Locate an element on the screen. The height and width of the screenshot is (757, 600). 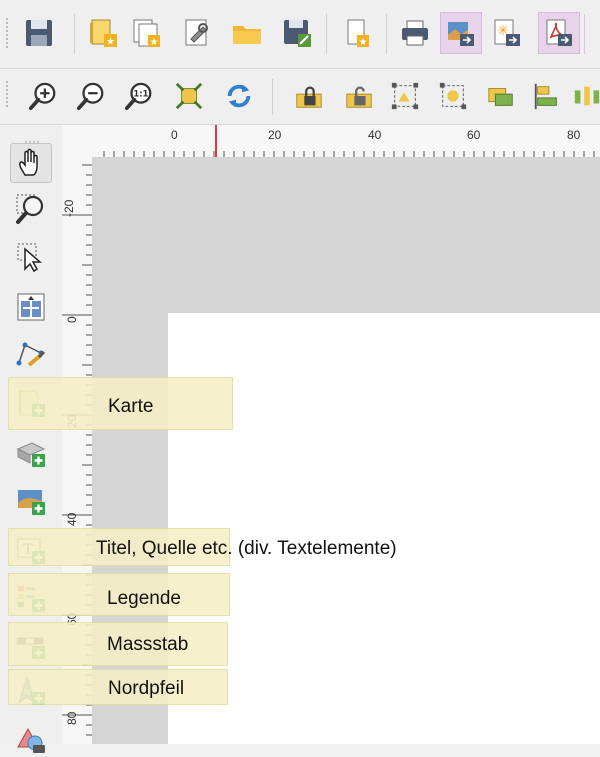
horizontal-ruler: 0 20 40 60 80 is located at coordinates (331, 141).